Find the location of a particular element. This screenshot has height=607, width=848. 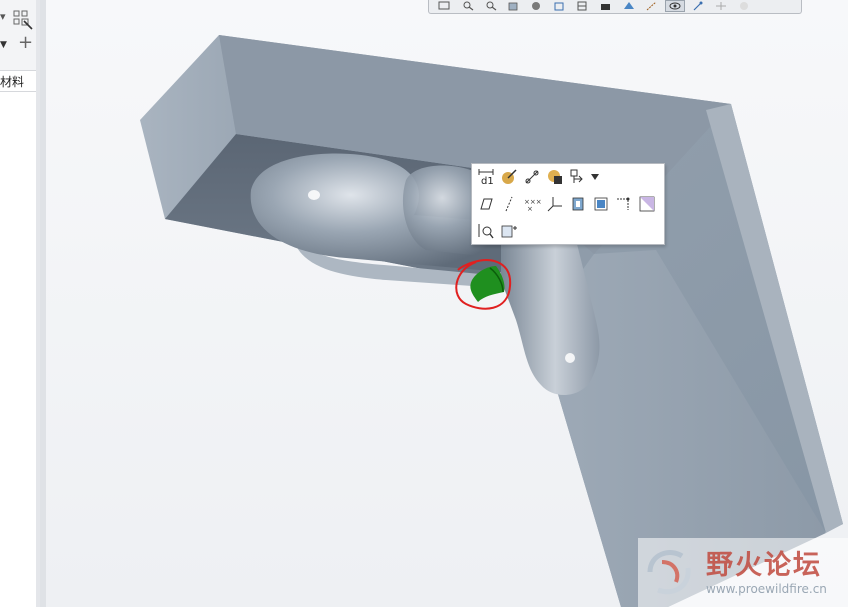

zoom-out-icon is located at coordinates (491, 6).